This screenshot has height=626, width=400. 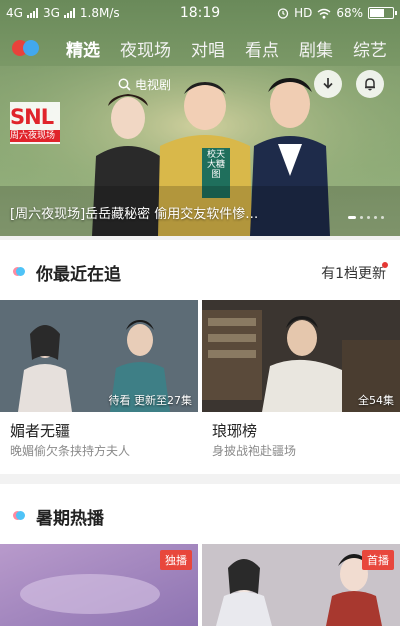 I want to click on snl-logo: SNL 周六夜现场, so click(x=35, y=126).